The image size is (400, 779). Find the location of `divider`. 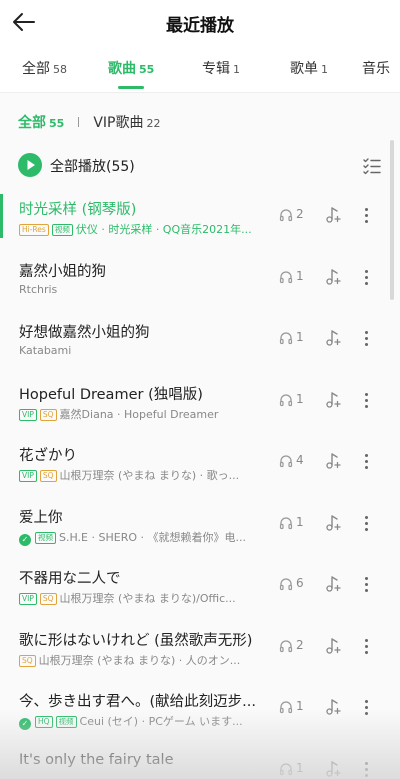

divider is located at coordinates (200, 92).